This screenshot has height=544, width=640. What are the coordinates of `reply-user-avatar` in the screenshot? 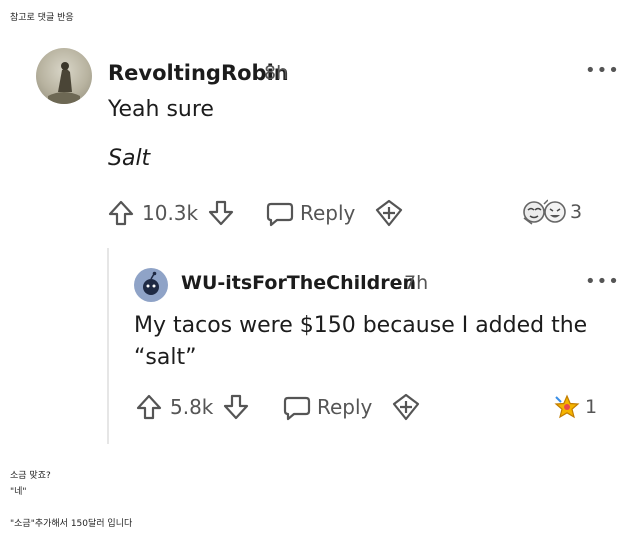 It's located at (151, 285).